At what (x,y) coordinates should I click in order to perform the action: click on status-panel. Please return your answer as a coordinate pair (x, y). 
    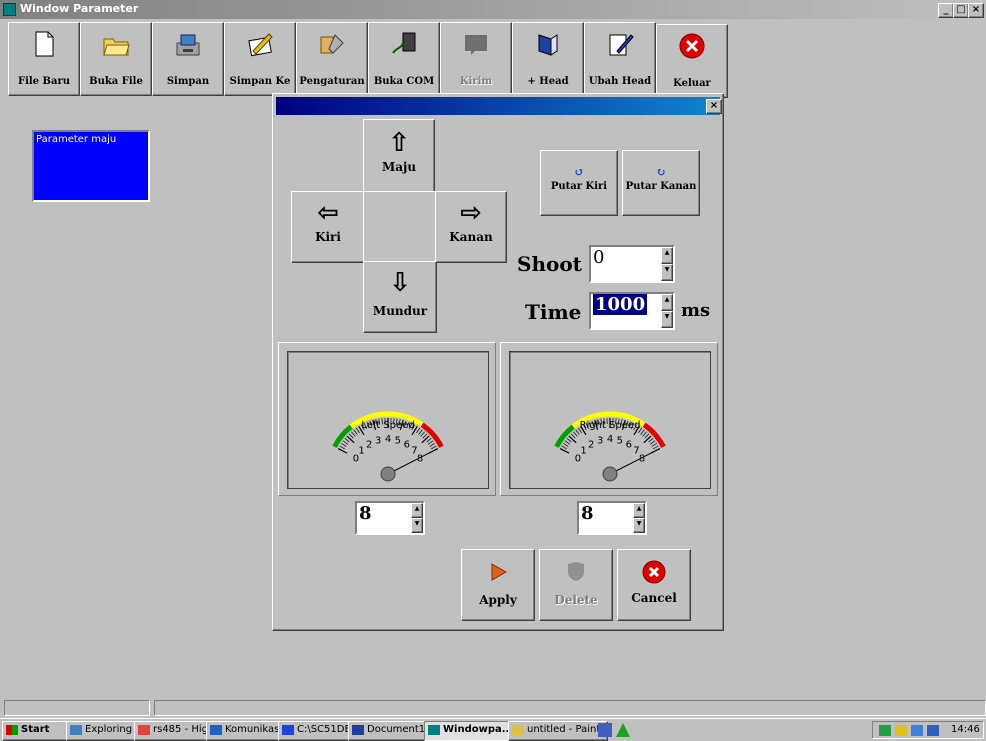
    Looking at the image, I should click on (570, 708).